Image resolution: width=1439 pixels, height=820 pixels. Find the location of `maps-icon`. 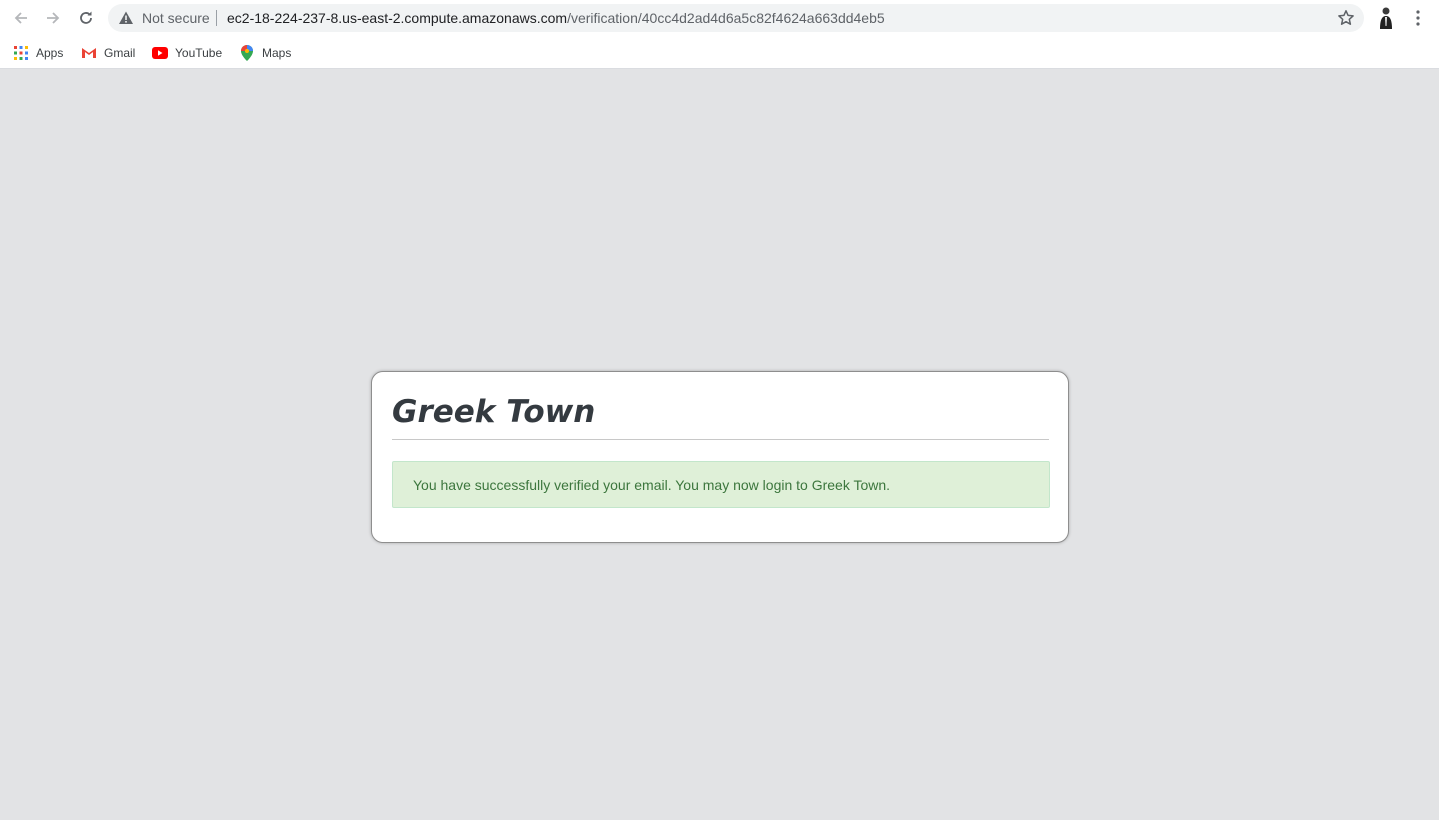

maps-icon is located at coordinates (247, 53).